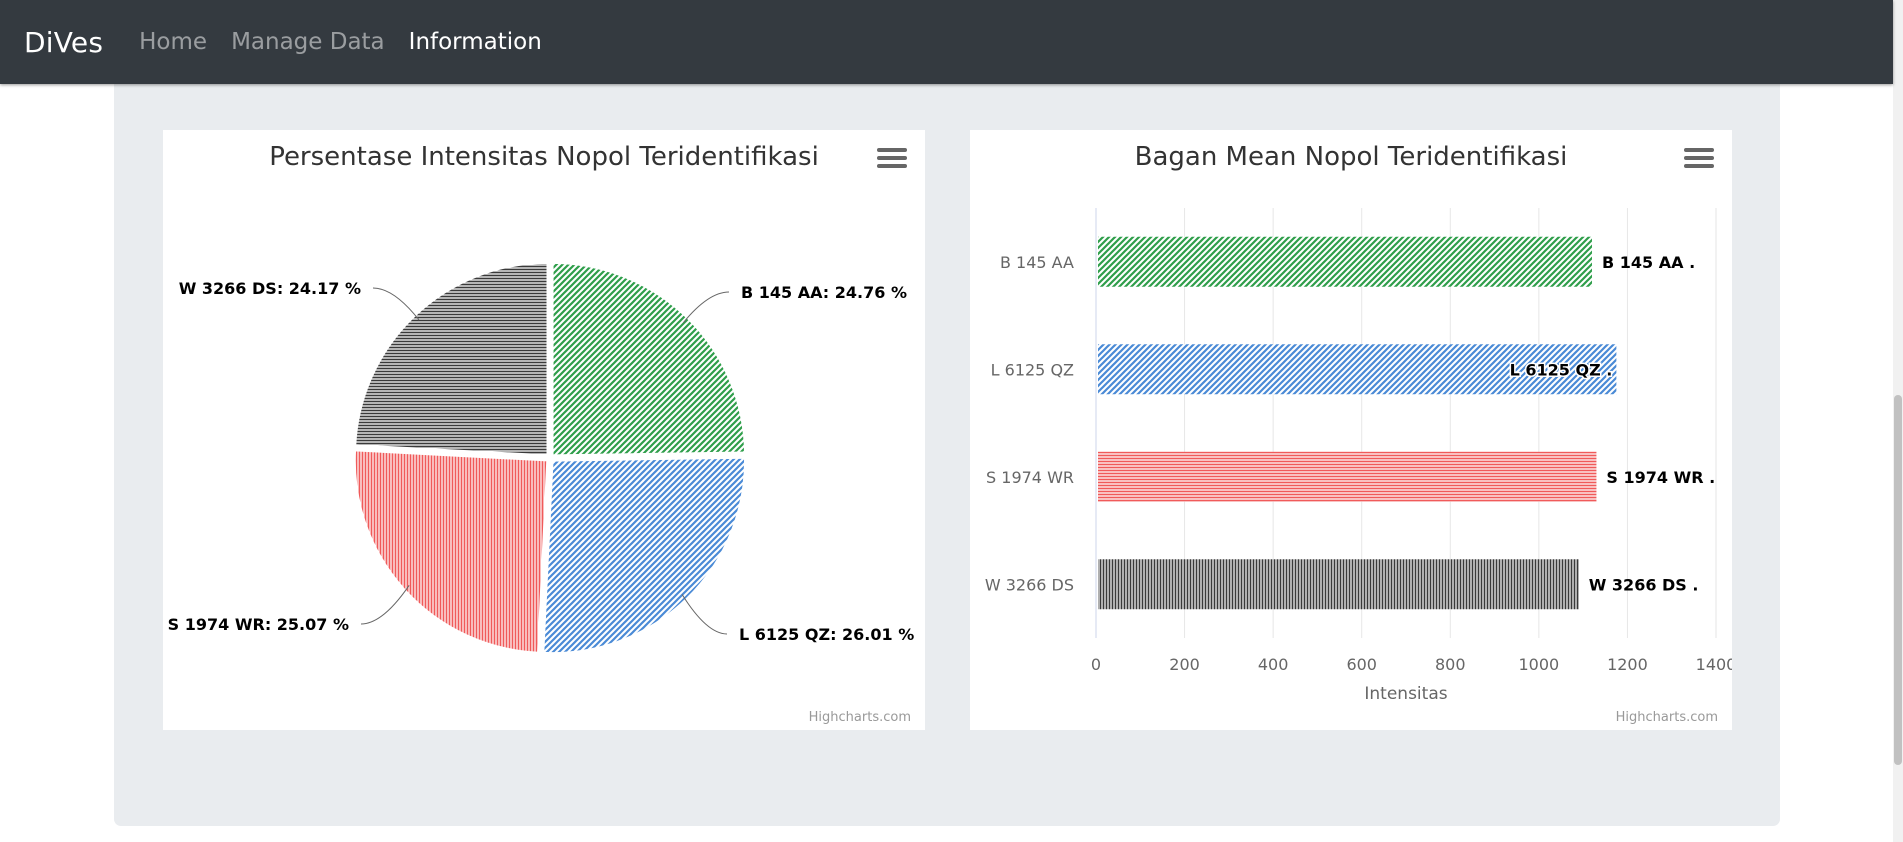 Image resolution: width=1903 pixels, height=842 pixels. What do you see at coordinates (860, 717) in the screenshot?
I see `pie-chart-credits: Highcharts.com` at bounding box center [860, 717].